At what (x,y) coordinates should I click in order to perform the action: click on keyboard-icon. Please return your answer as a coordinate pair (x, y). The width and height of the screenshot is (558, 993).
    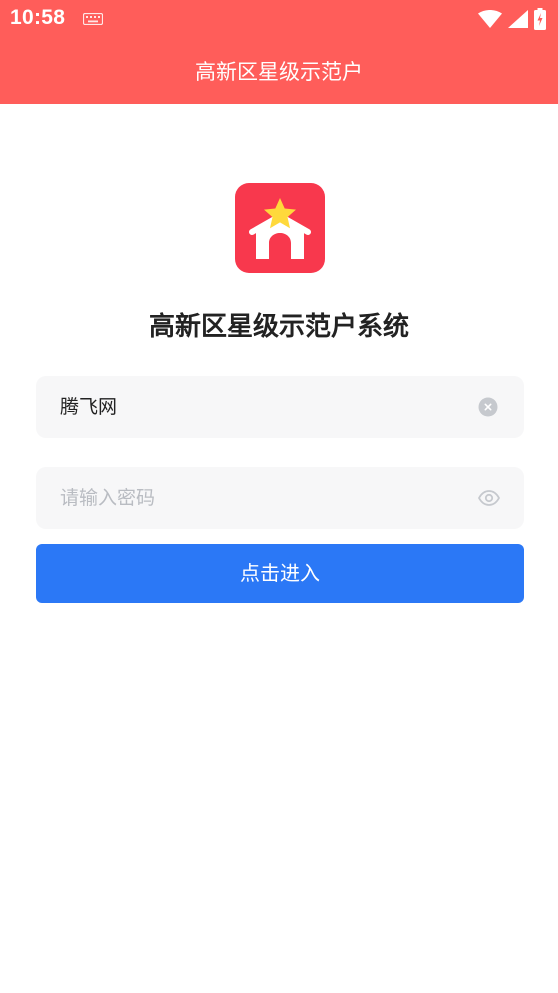
    Looking at the image, I should click on (93, 19).